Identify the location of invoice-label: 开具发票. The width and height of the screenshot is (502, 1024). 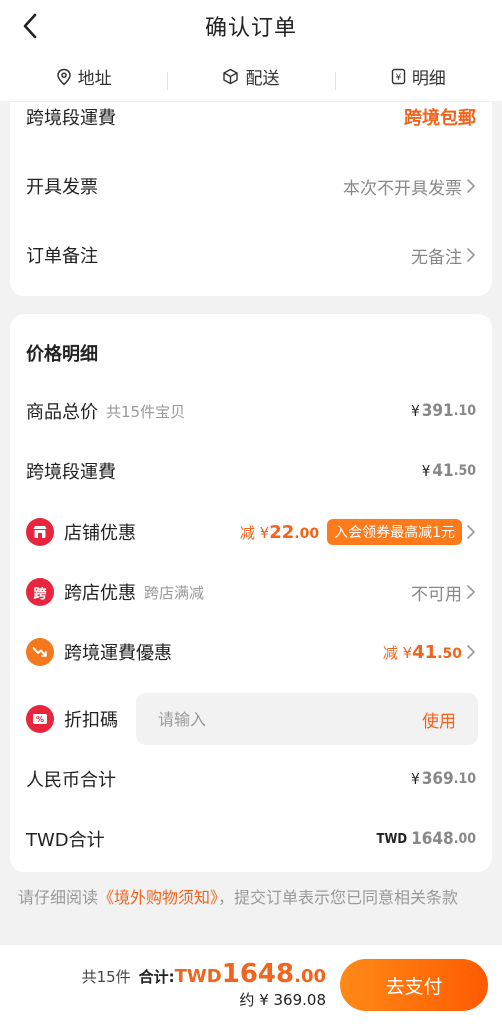
(62, 187).